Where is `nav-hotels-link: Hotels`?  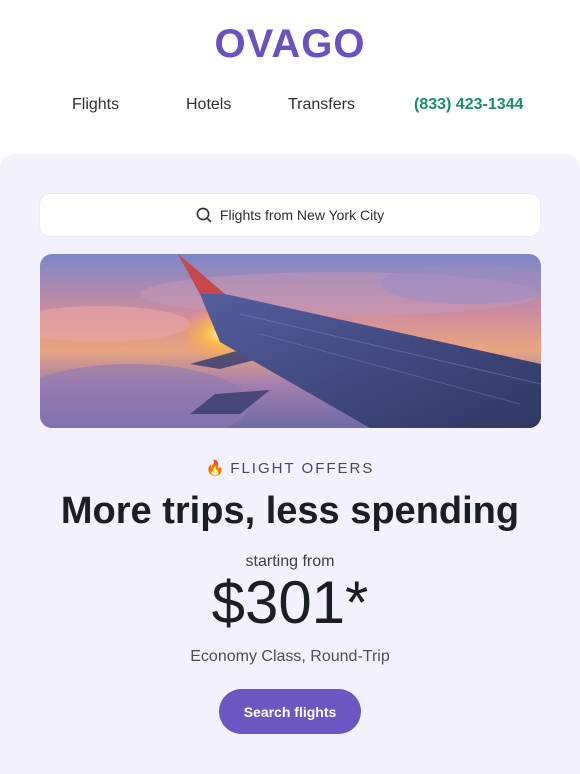 nav-hotels-link: Hotels is located at coordinates (208, 105).